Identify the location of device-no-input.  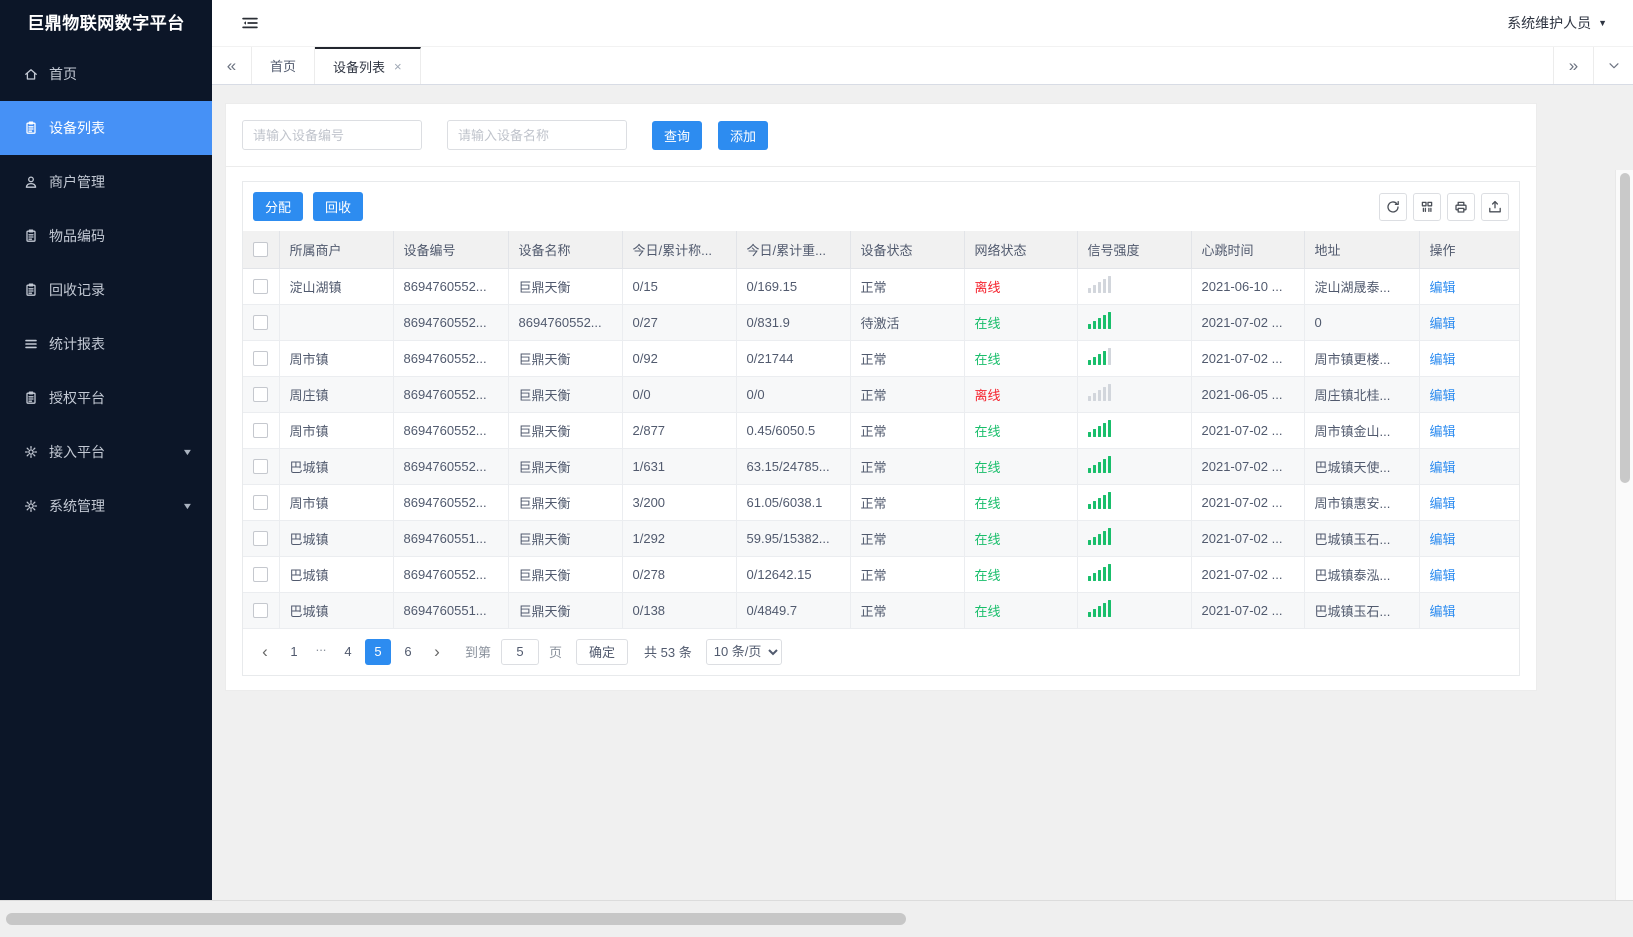
(332, 135).